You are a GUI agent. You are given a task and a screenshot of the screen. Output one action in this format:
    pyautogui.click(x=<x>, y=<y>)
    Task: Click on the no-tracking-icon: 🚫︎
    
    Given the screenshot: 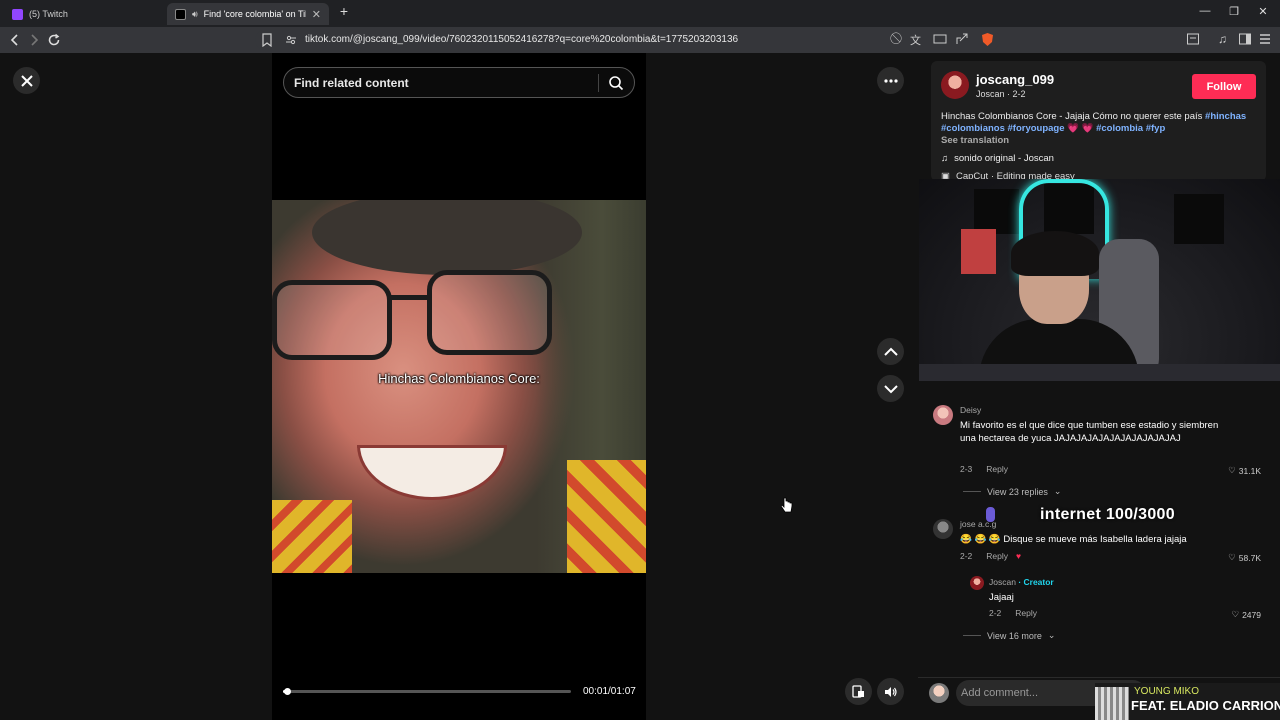 What is the action you would take?
    pyautogui.click(x=897, y=40)
    